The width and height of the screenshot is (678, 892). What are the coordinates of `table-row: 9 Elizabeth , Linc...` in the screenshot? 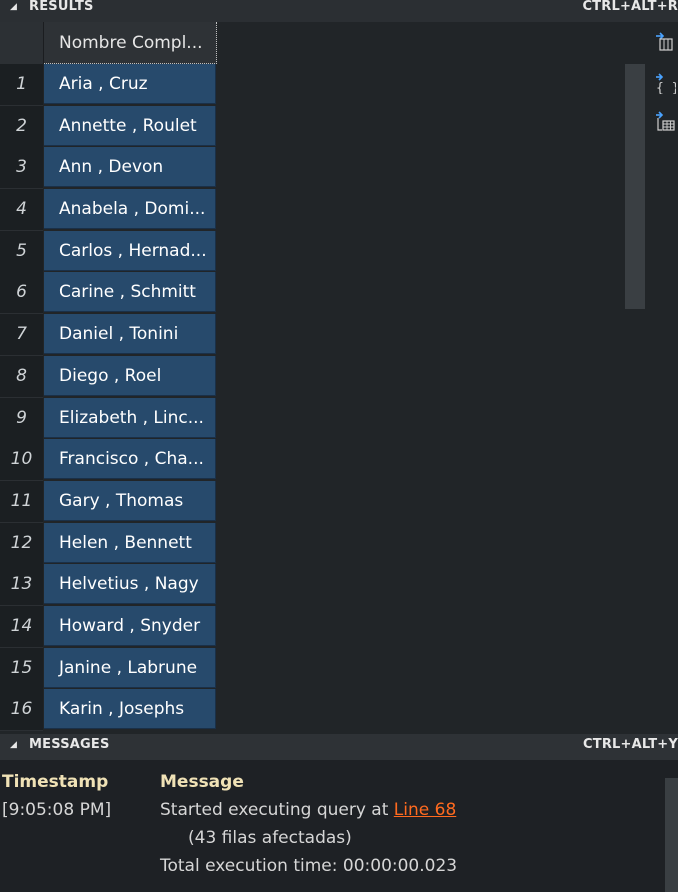 It's located at (108, 418).